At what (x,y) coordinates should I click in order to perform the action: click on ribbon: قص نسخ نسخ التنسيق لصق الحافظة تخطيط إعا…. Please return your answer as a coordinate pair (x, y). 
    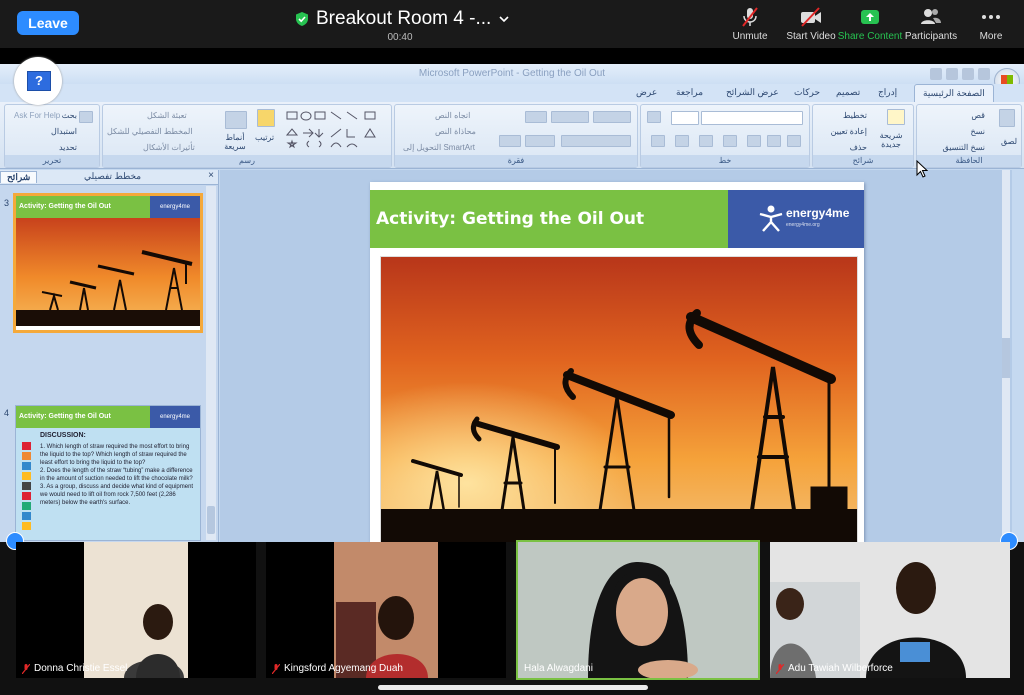
    Looking at the image, I should click on (512, 135).